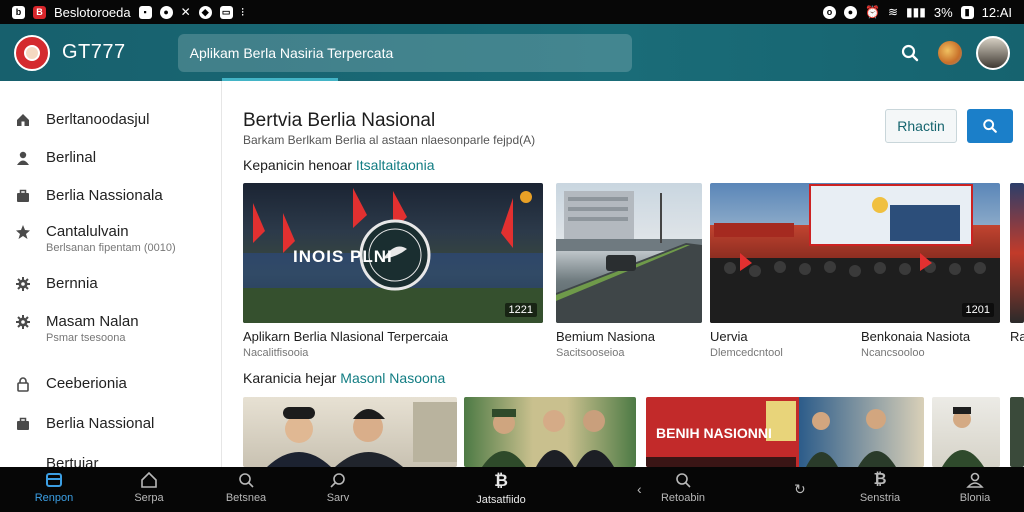 This screenshot has height=512, width=1024. I want to click on nav-item-senstria: ₿ Senstria, so click(880, 487).